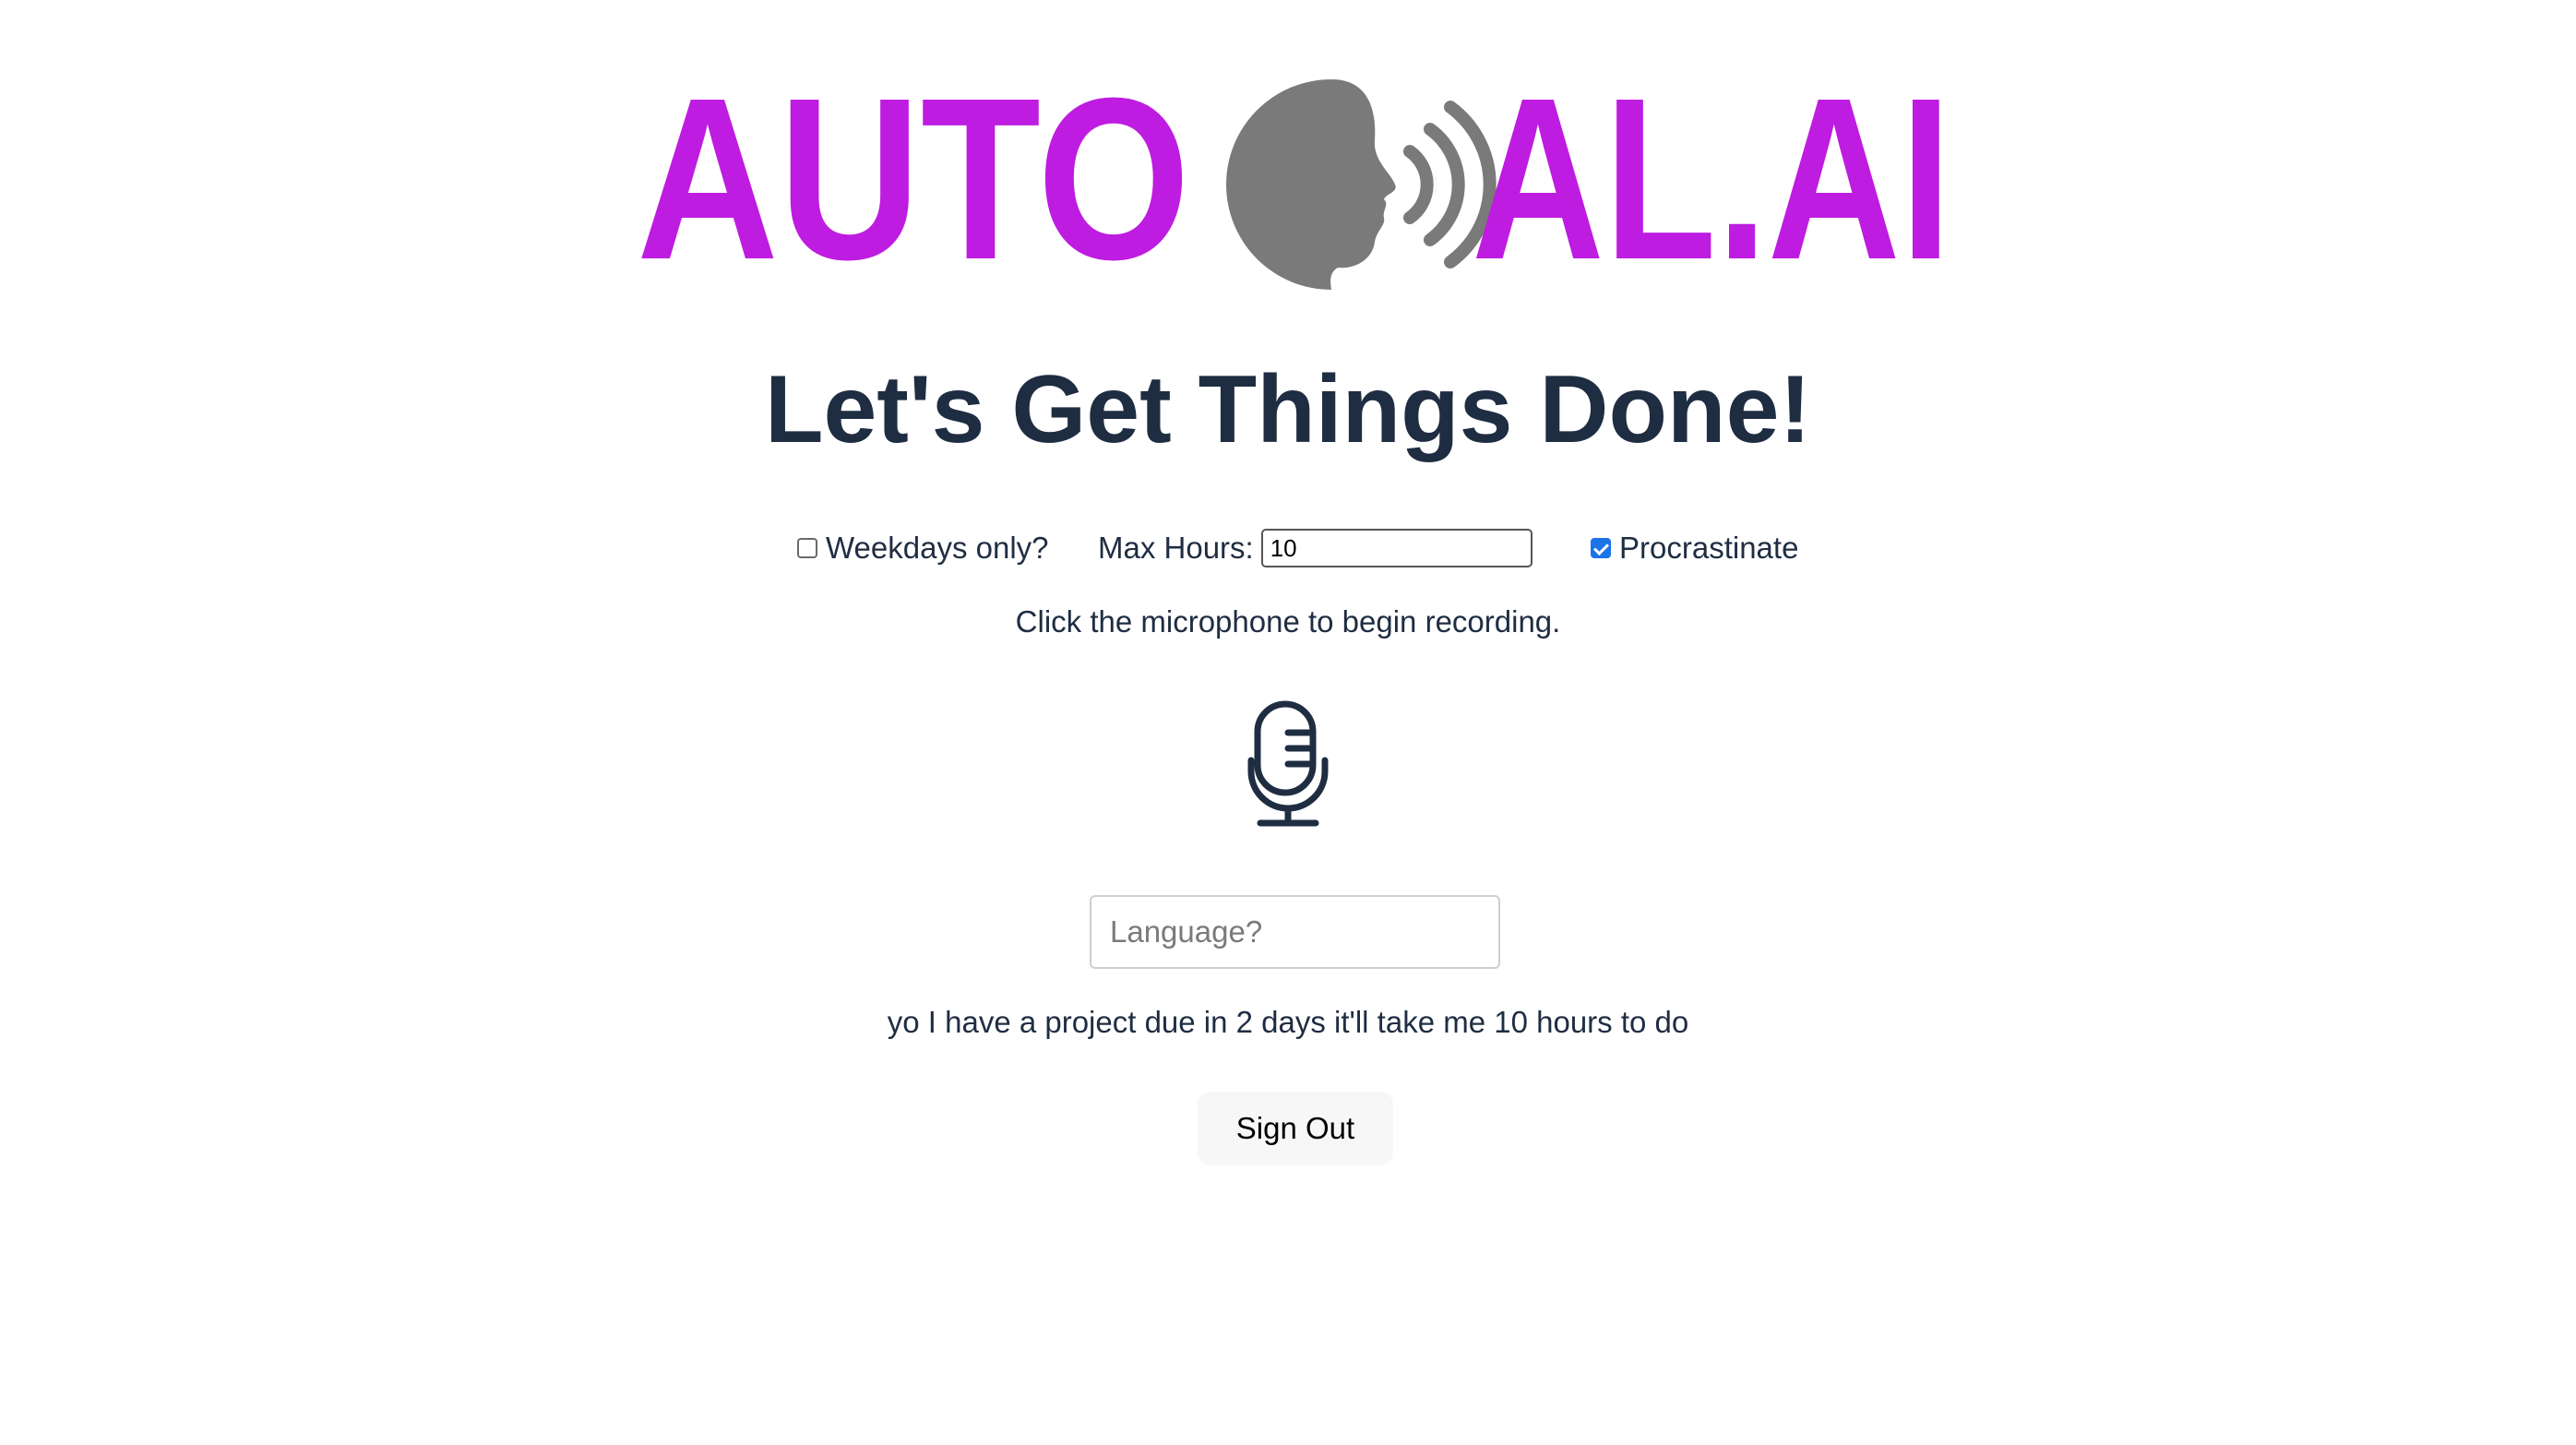 The image size is (2576, 1445). Describe the element at coordinates (1601, 548) in the screenshot. I see `procrastinate-checkbox` at that location.